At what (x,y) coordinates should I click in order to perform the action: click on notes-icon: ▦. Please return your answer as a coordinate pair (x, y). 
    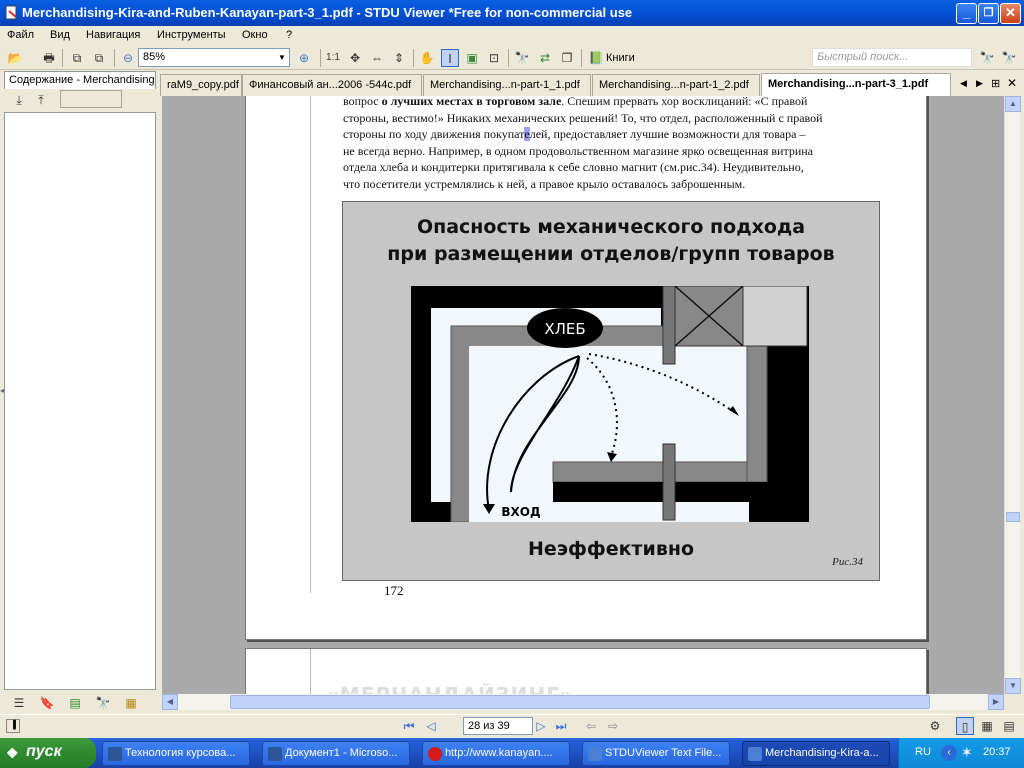
    Looking at the image, I should click on (131, 703).